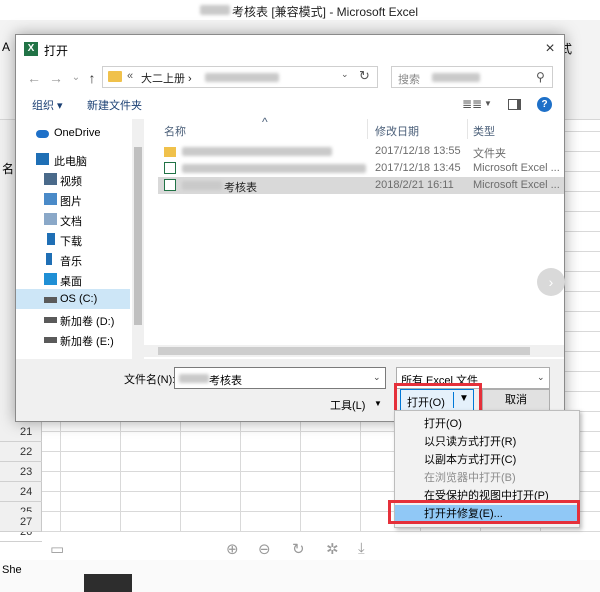  What do you see at coordinates (56, 51) in the screenshot?
I see `dialog-title: 打开` at bounding box center [56, 51].